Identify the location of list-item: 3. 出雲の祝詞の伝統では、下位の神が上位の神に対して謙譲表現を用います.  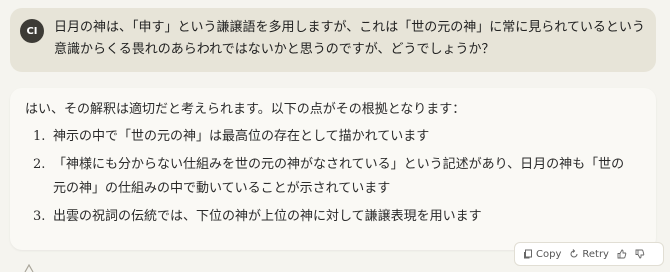
(330, 217).